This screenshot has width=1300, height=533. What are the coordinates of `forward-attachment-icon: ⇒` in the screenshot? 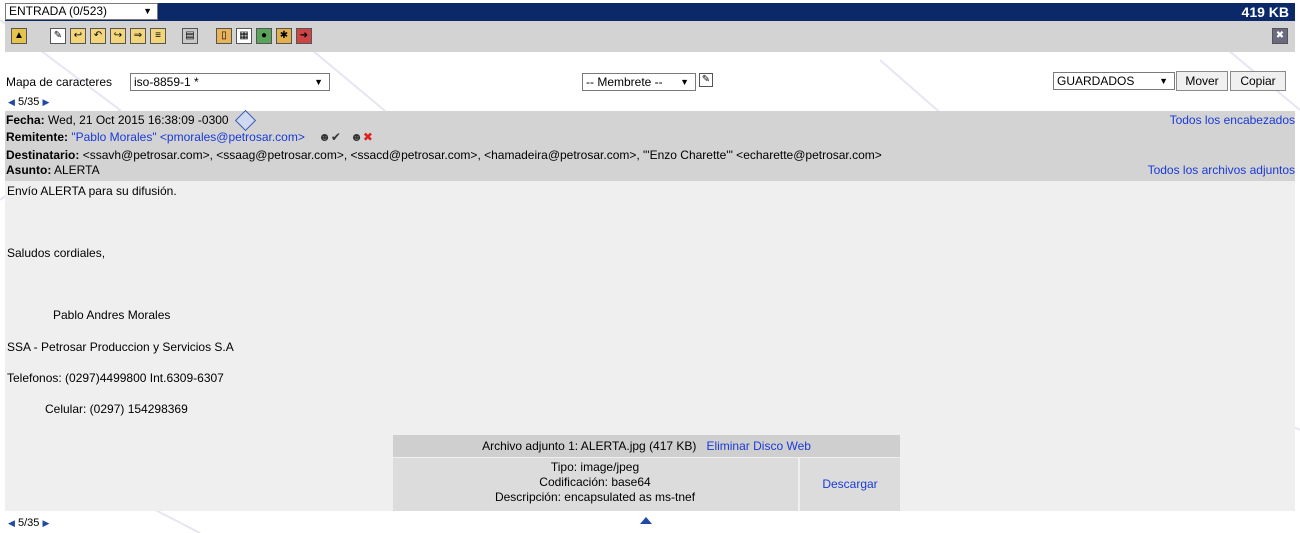 It's located at (138, 36).